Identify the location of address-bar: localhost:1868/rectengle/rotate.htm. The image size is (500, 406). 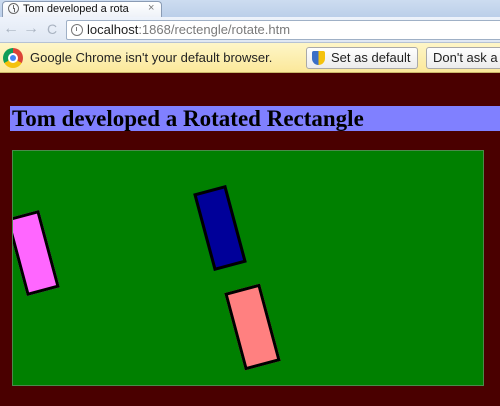
(283, 30).